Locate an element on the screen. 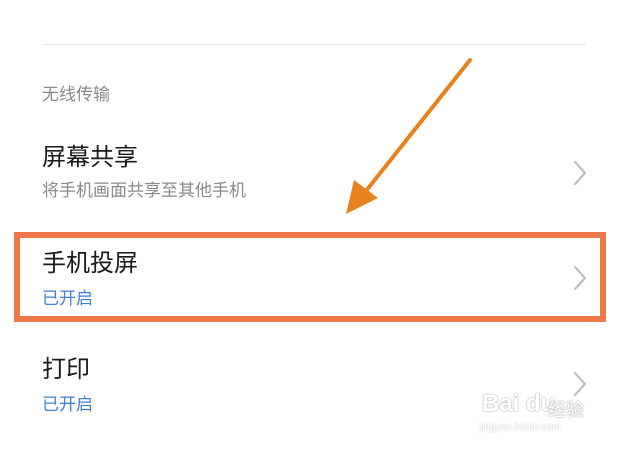  row-title: 屏幕共享 is located at coordinates (90, 157).